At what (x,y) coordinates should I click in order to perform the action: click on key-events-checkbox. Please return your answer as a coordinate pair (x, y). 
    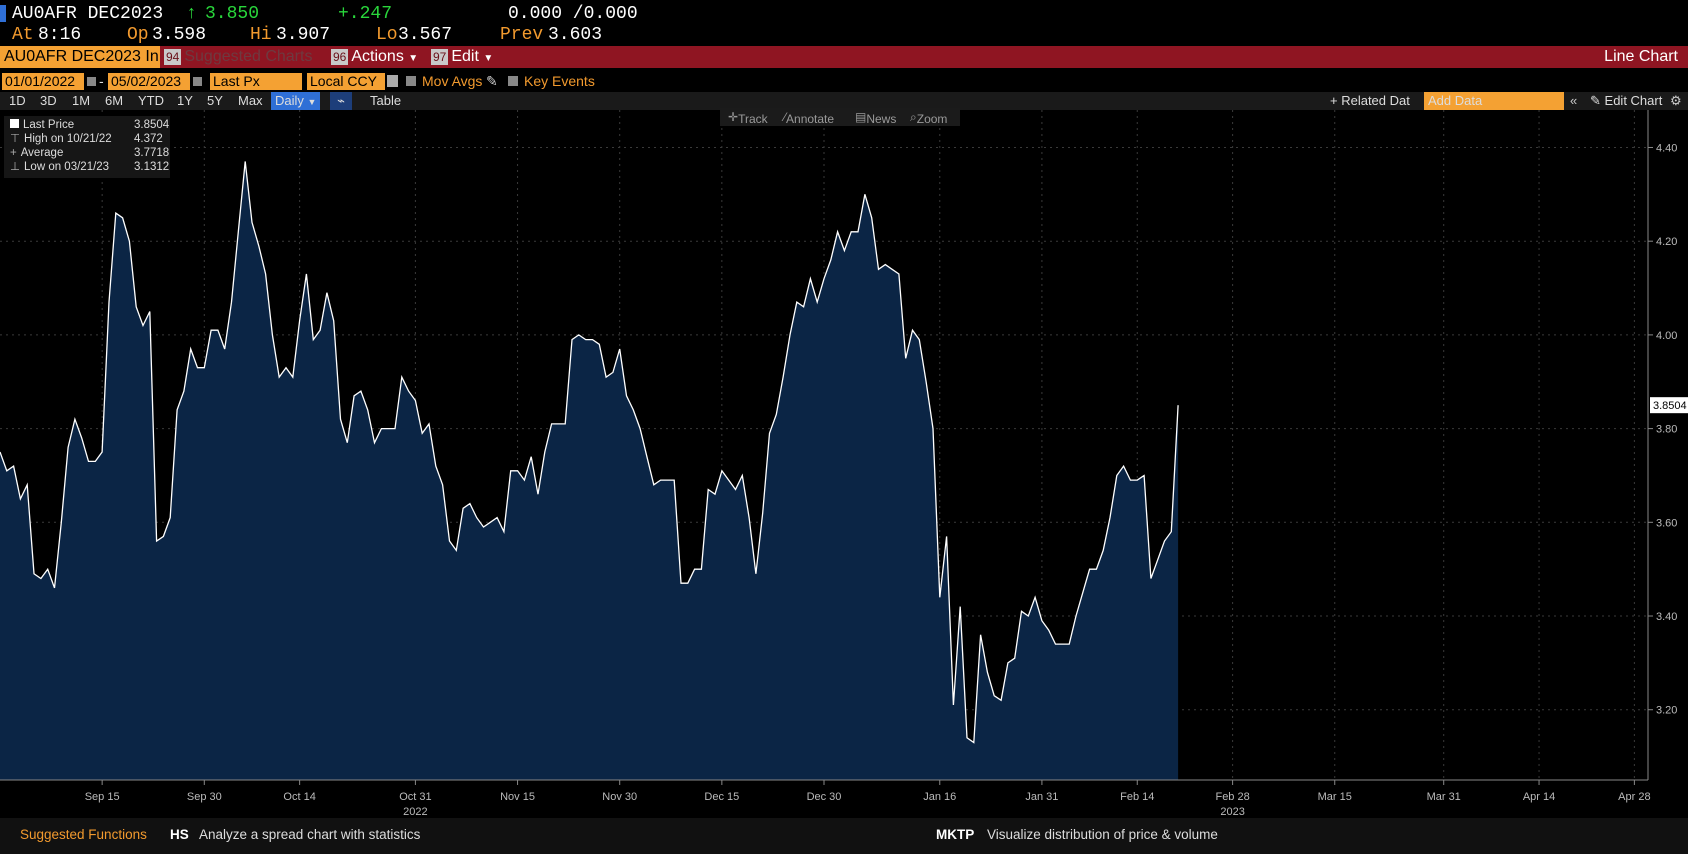
    Looking at the image, I should click on (513, 81).